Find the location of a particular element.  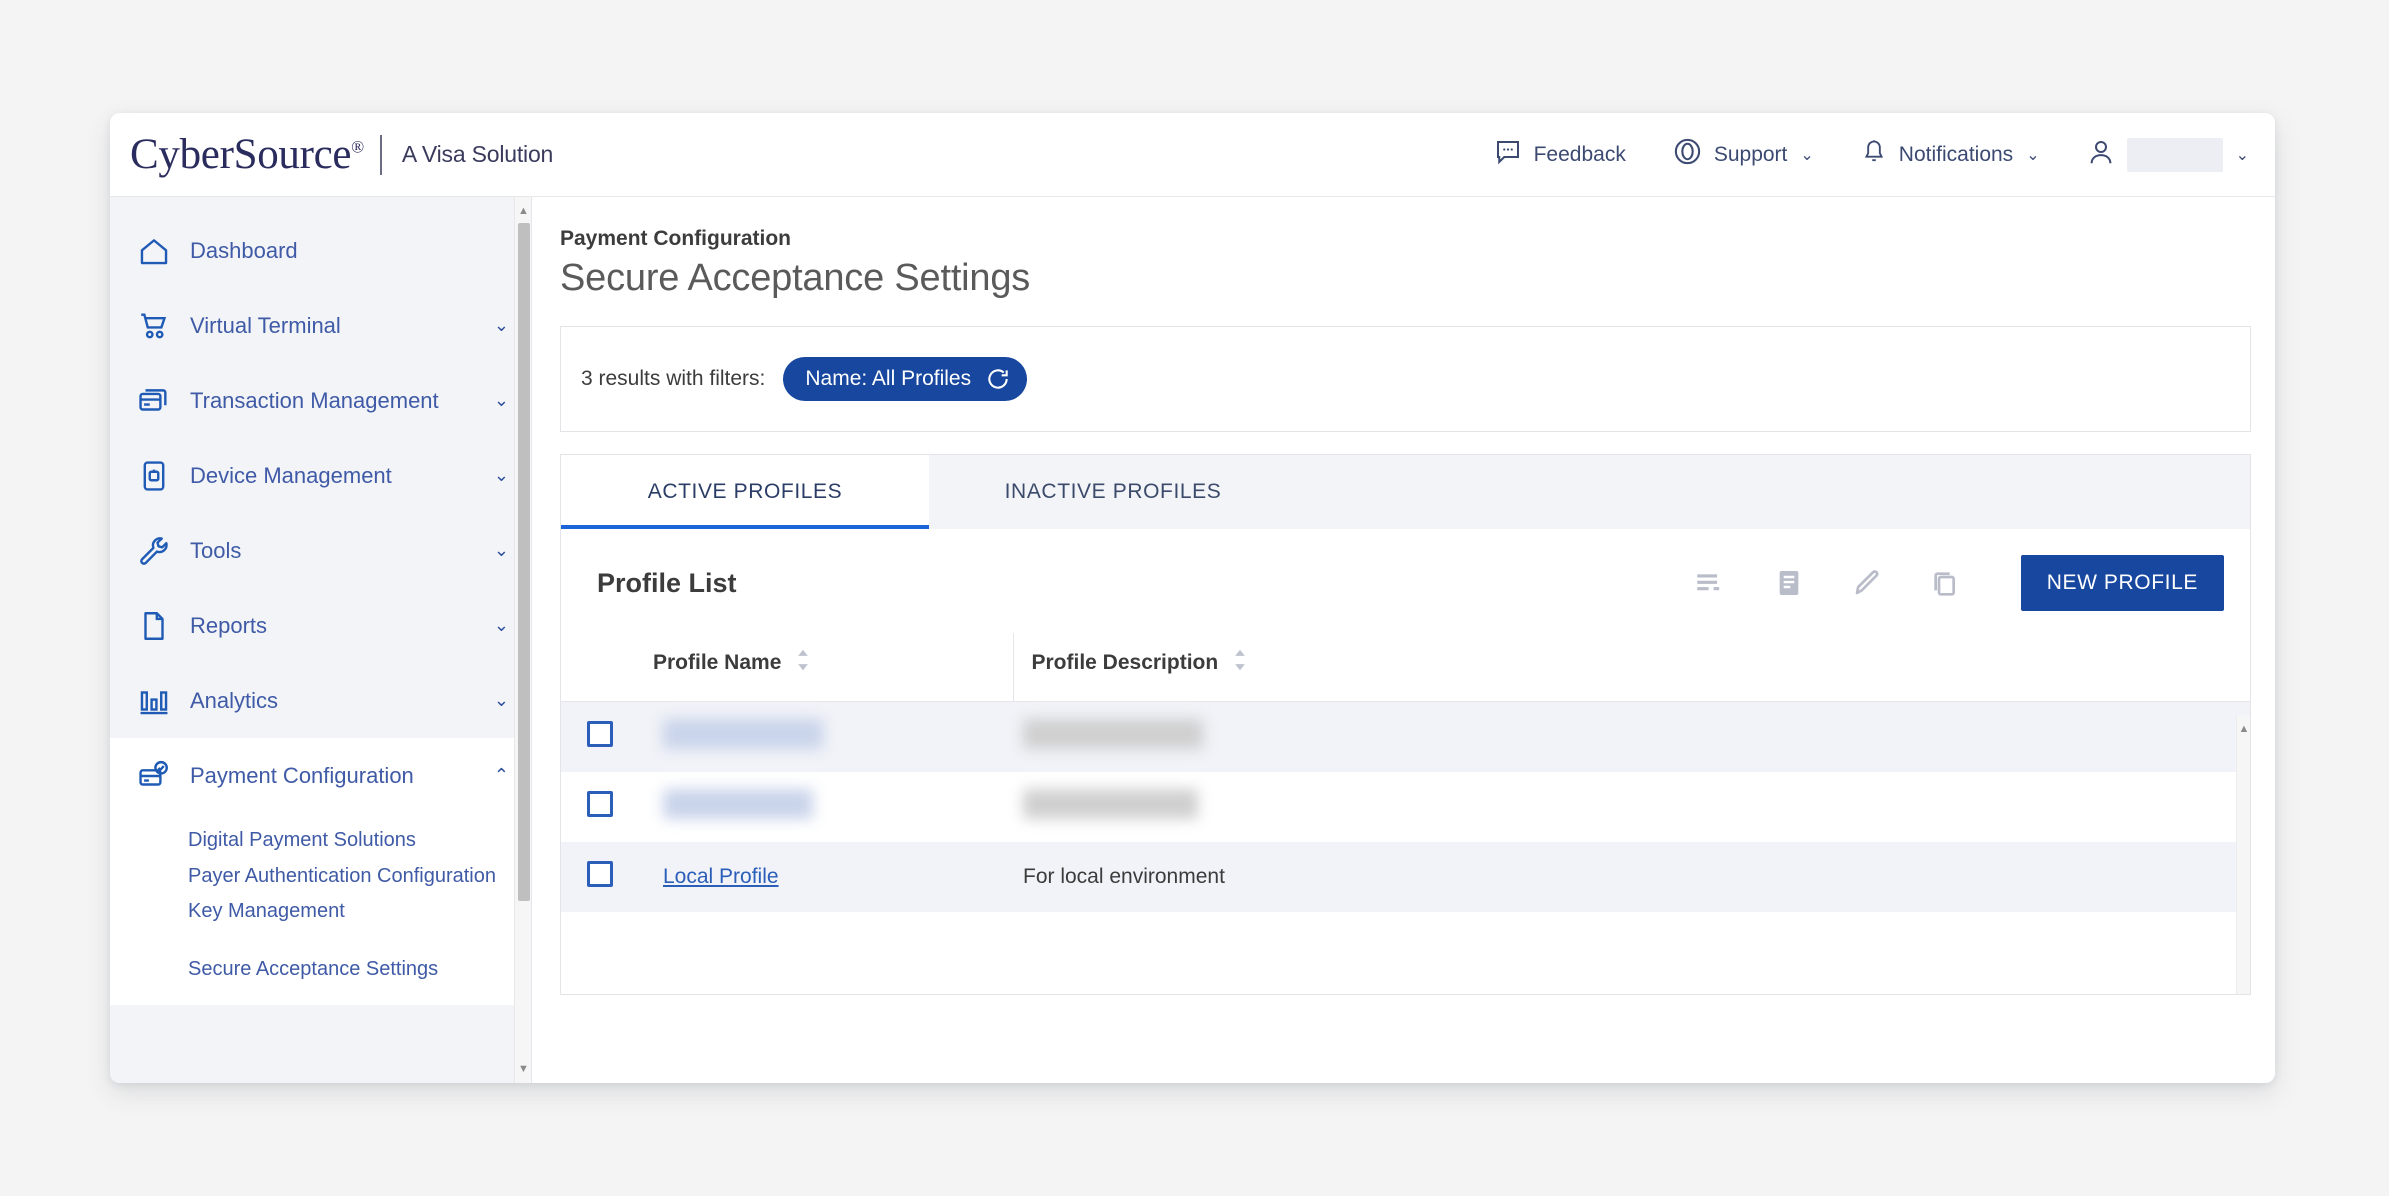

copy-duplicate-icon is located at coordinates (1945, 583).